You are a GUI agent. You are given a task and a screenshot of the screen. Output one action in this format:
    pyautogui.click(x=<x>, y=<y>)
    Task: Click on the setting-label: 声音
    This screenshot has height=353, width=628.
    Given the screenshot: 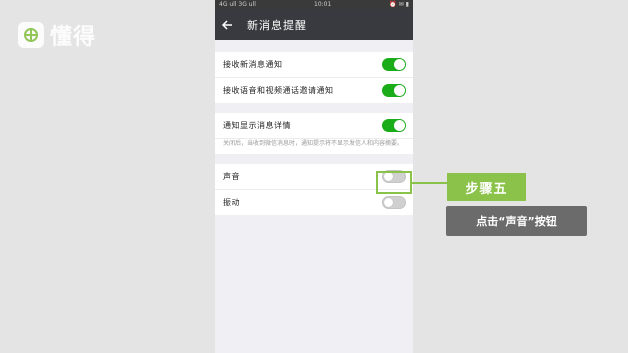 What is the action you would take?
    pyautogui.click(x=231, y=176)
    